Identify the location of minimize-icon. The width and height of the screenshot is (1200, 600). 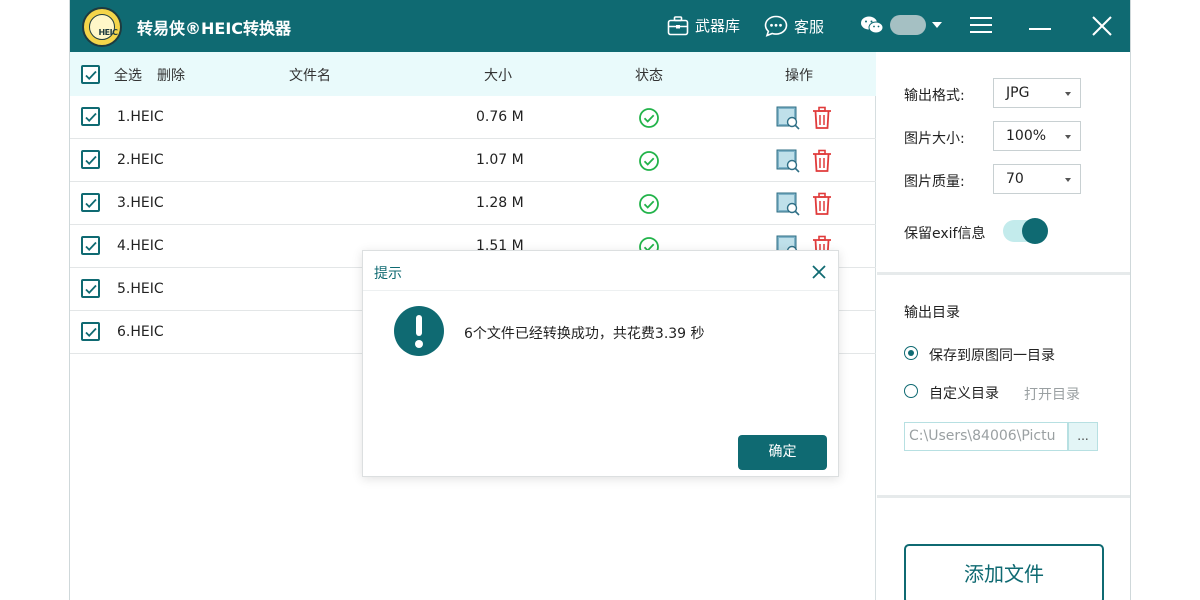
(1040, 29).